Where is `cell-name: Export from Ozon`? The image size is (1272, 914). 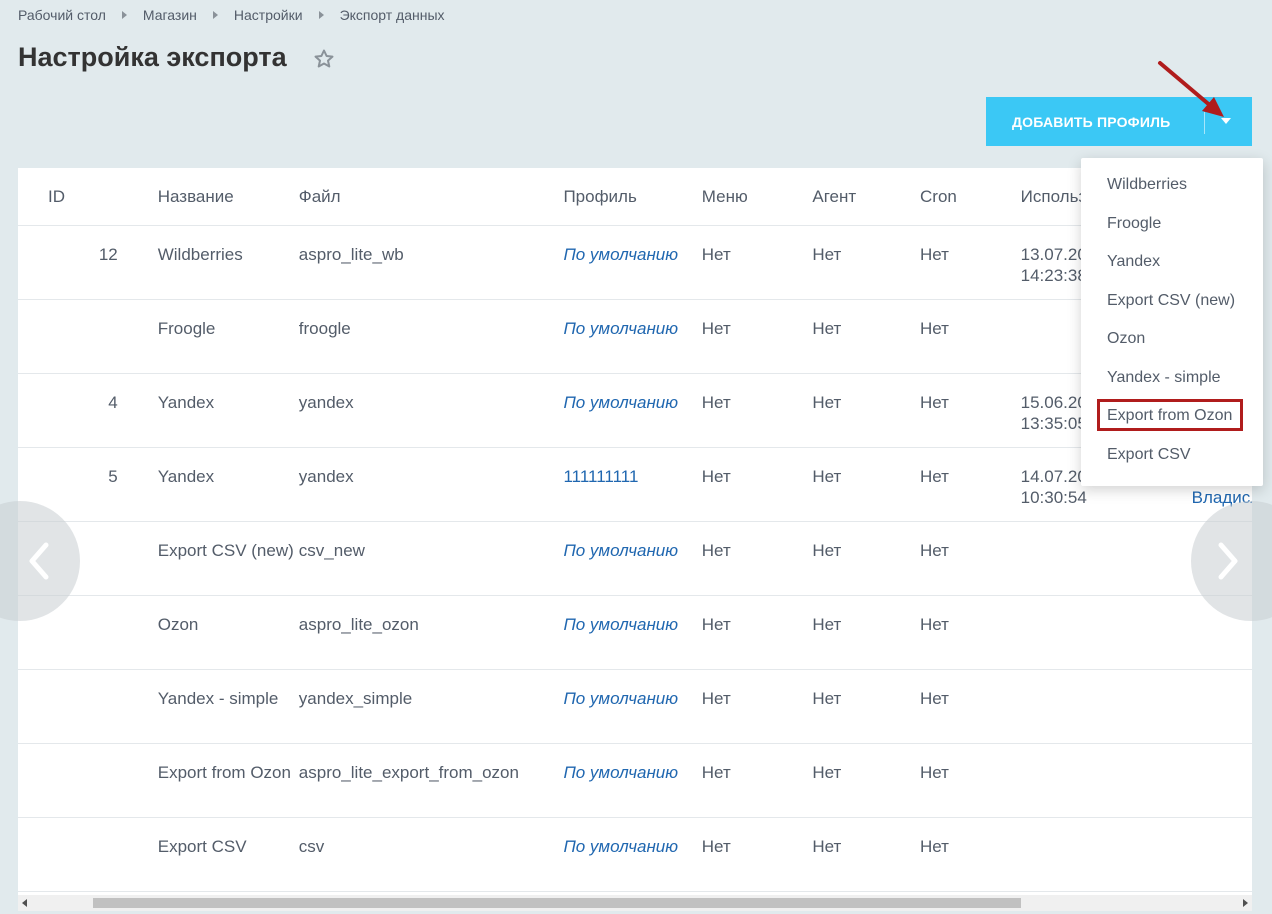 cell-name: Export from Ozon is located at coordinates (224, 772).